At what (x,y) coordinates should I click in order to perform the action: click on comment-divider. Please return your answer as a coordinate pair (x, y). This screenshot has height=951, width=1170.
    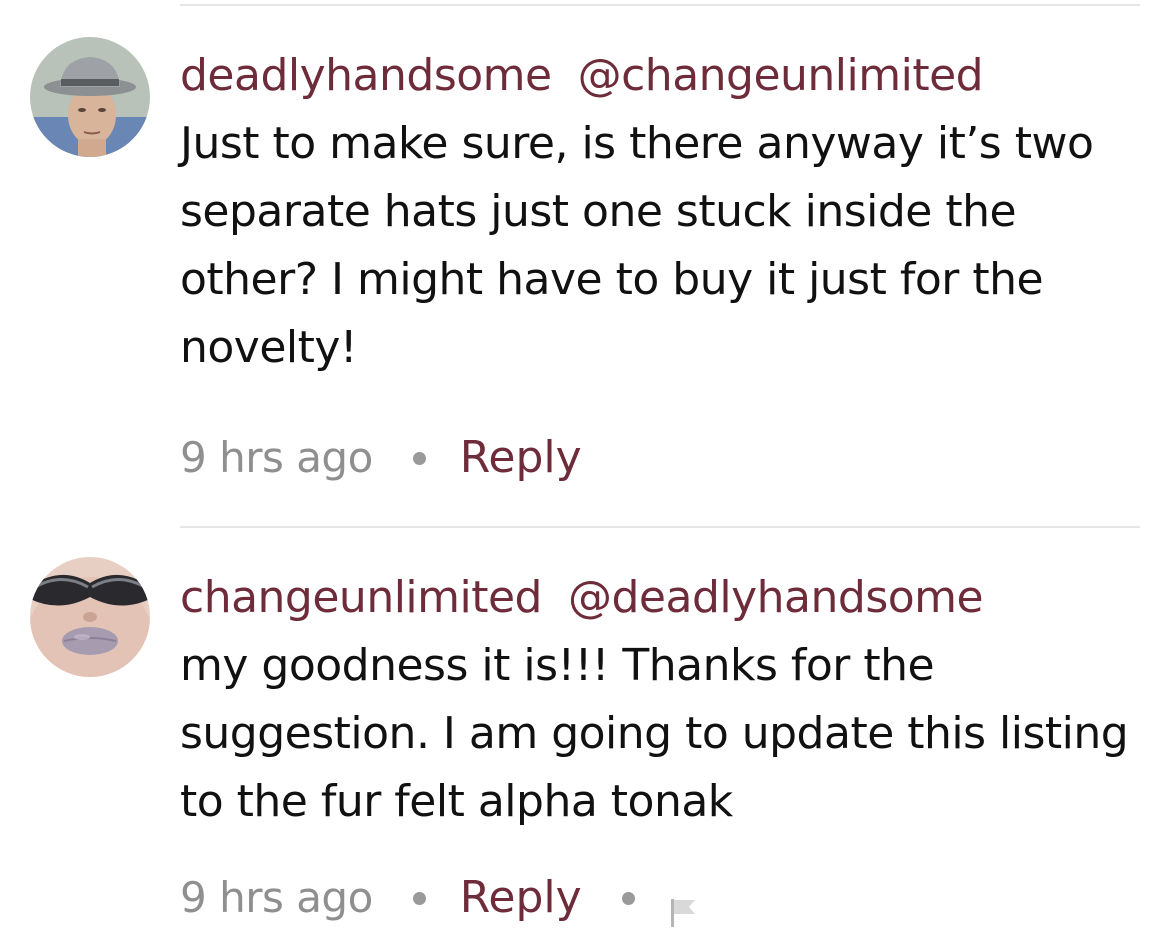
    Looking at the image, I should click on (660, 527).